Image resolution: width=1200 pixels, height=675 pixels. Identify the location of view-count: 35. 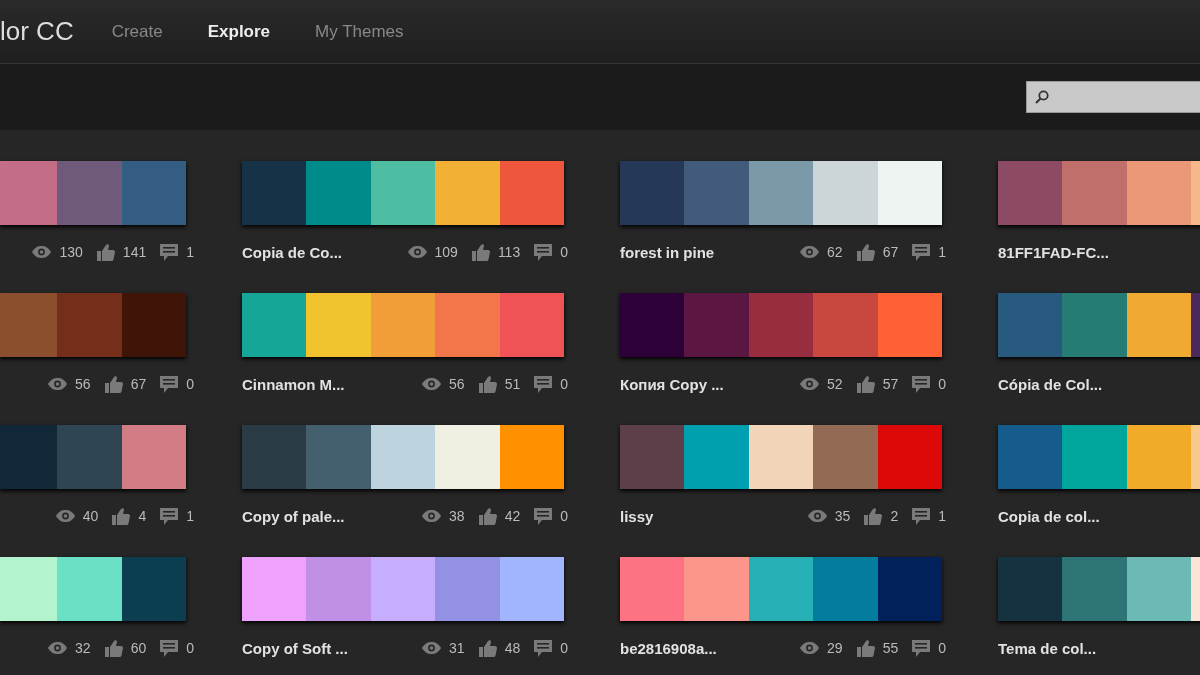
(842, 516).